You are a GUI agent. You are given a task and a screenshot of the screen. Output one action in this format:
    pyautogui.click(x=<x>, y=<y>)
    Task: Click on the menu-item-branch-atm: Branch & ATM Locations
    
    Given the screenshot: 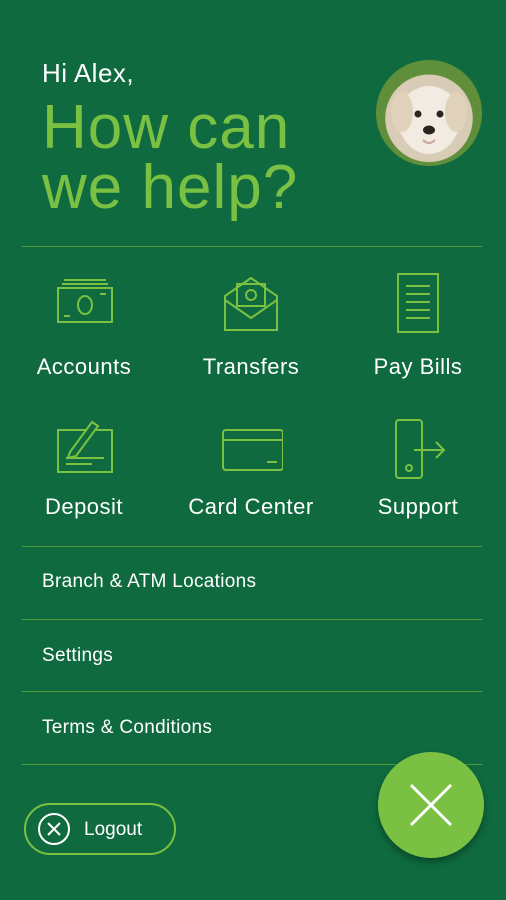 What is the action you would take?
    pyautogui.click(x=149, y=582)
    